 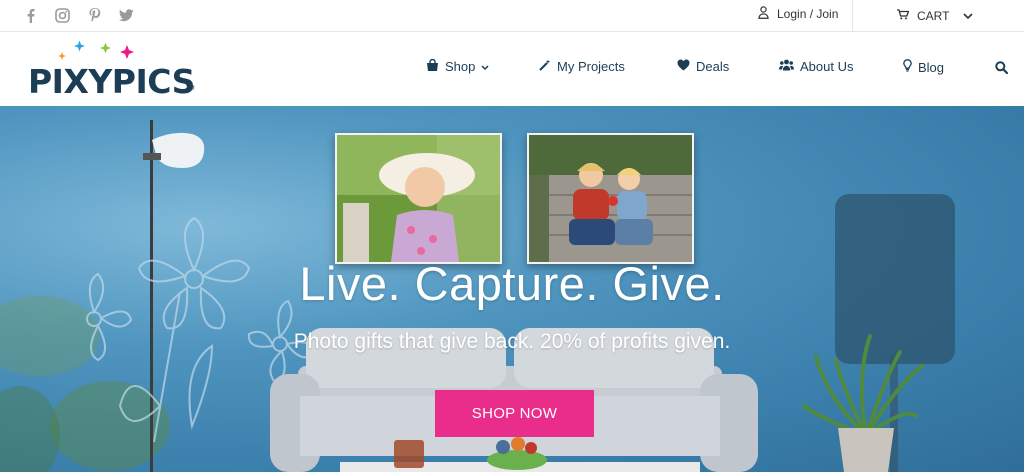 I want to click on nav-blog: Blog, so click(x=923, y=67).